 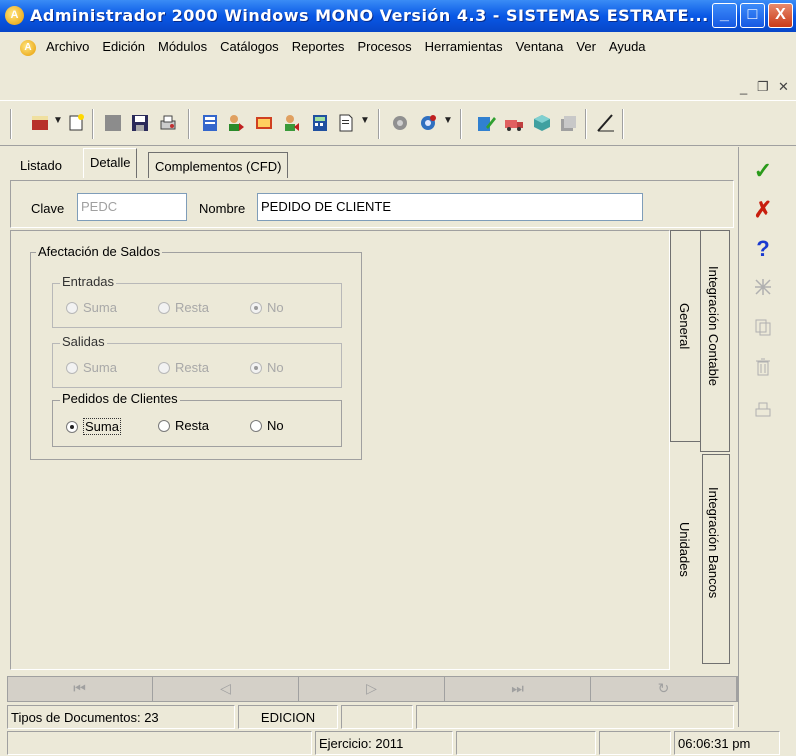 What do you see at coordinates (763, 327) in the screenshot?
I see `copy-icon` at bounding box center [763, 327].